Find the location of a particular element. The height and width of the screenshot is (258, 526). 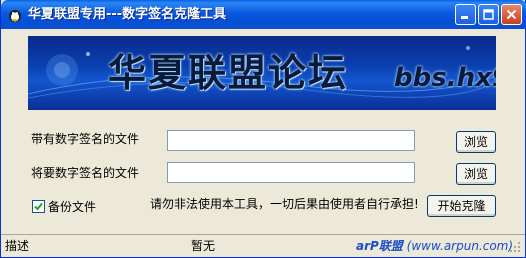

backup-checkbox is located at coordinates (38, 206).